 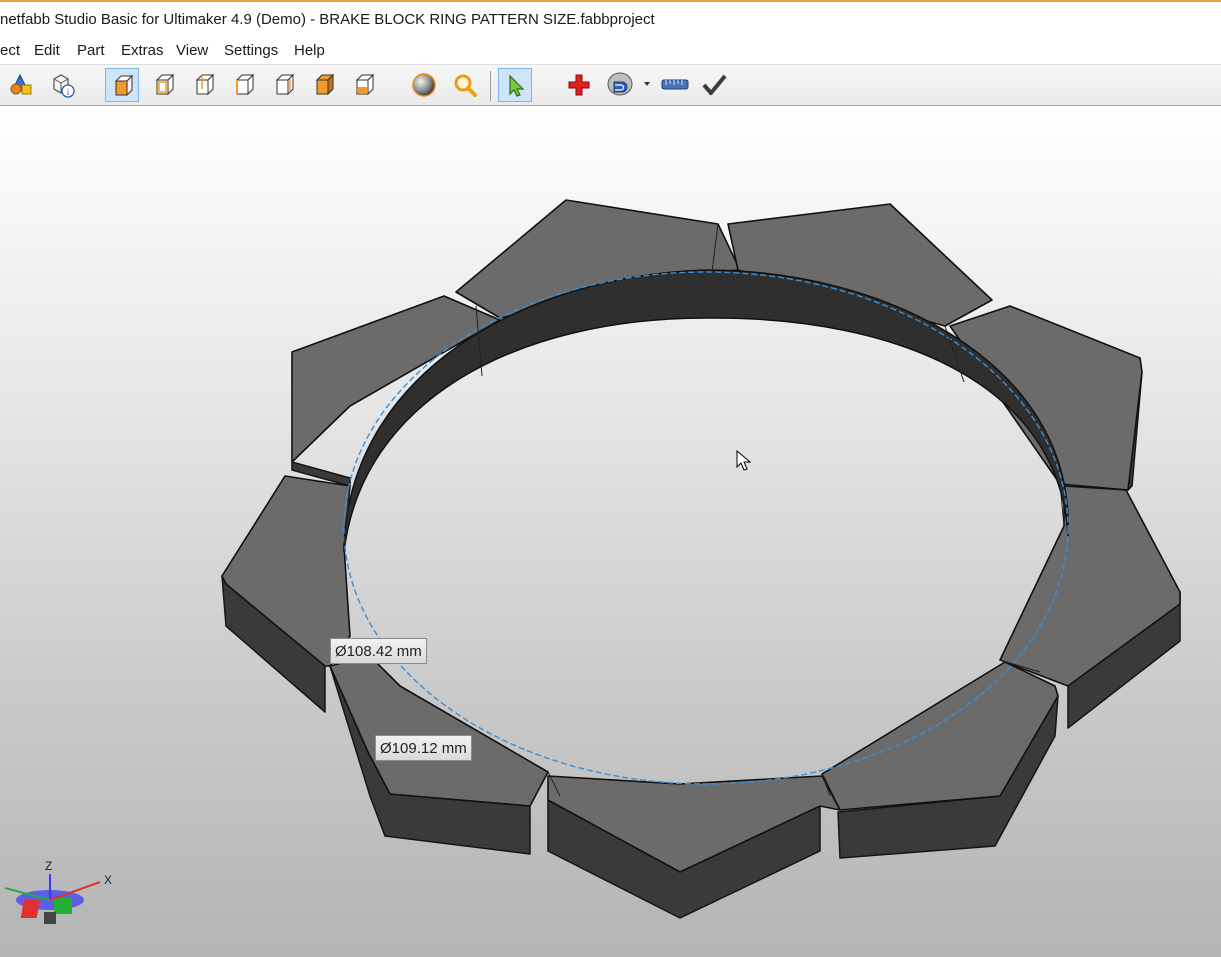 I want to click on view-right-button, so click(x=284, y=85).